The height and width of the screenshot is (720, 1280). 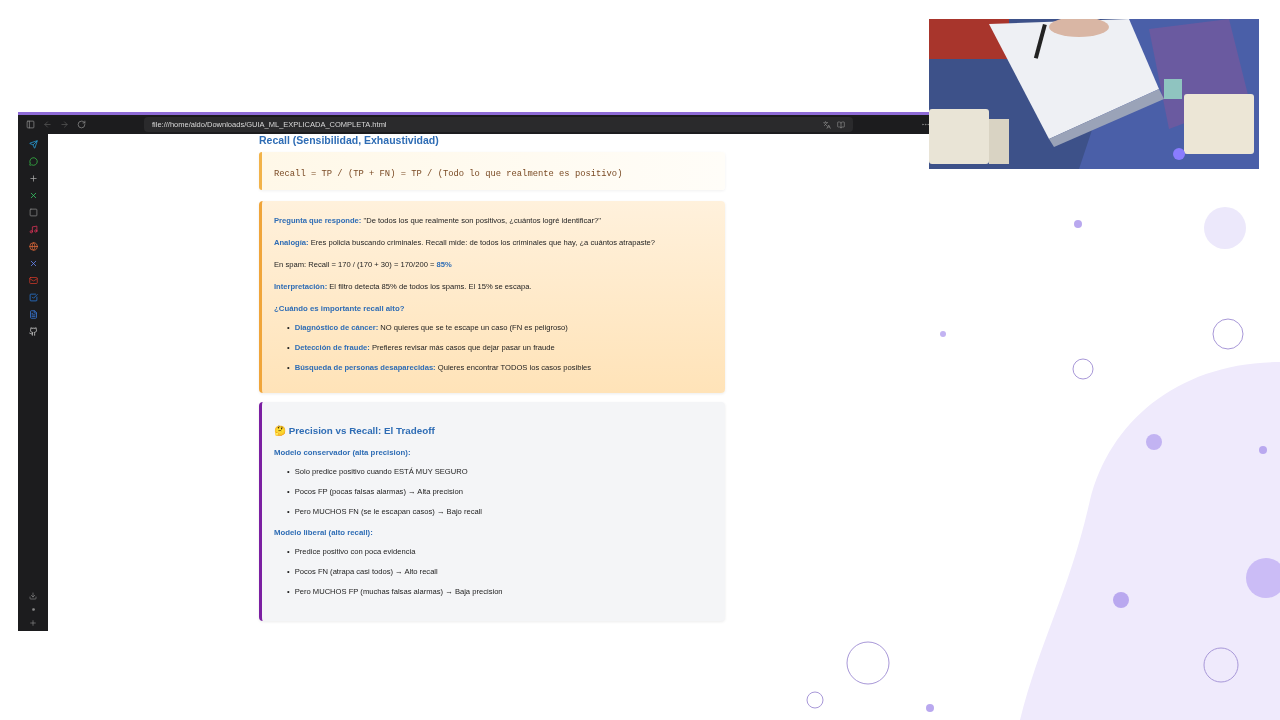 What do you see at coordinates (33, 212) in the screenshot?
I see `square-icon` at bounding box center [33, 212].